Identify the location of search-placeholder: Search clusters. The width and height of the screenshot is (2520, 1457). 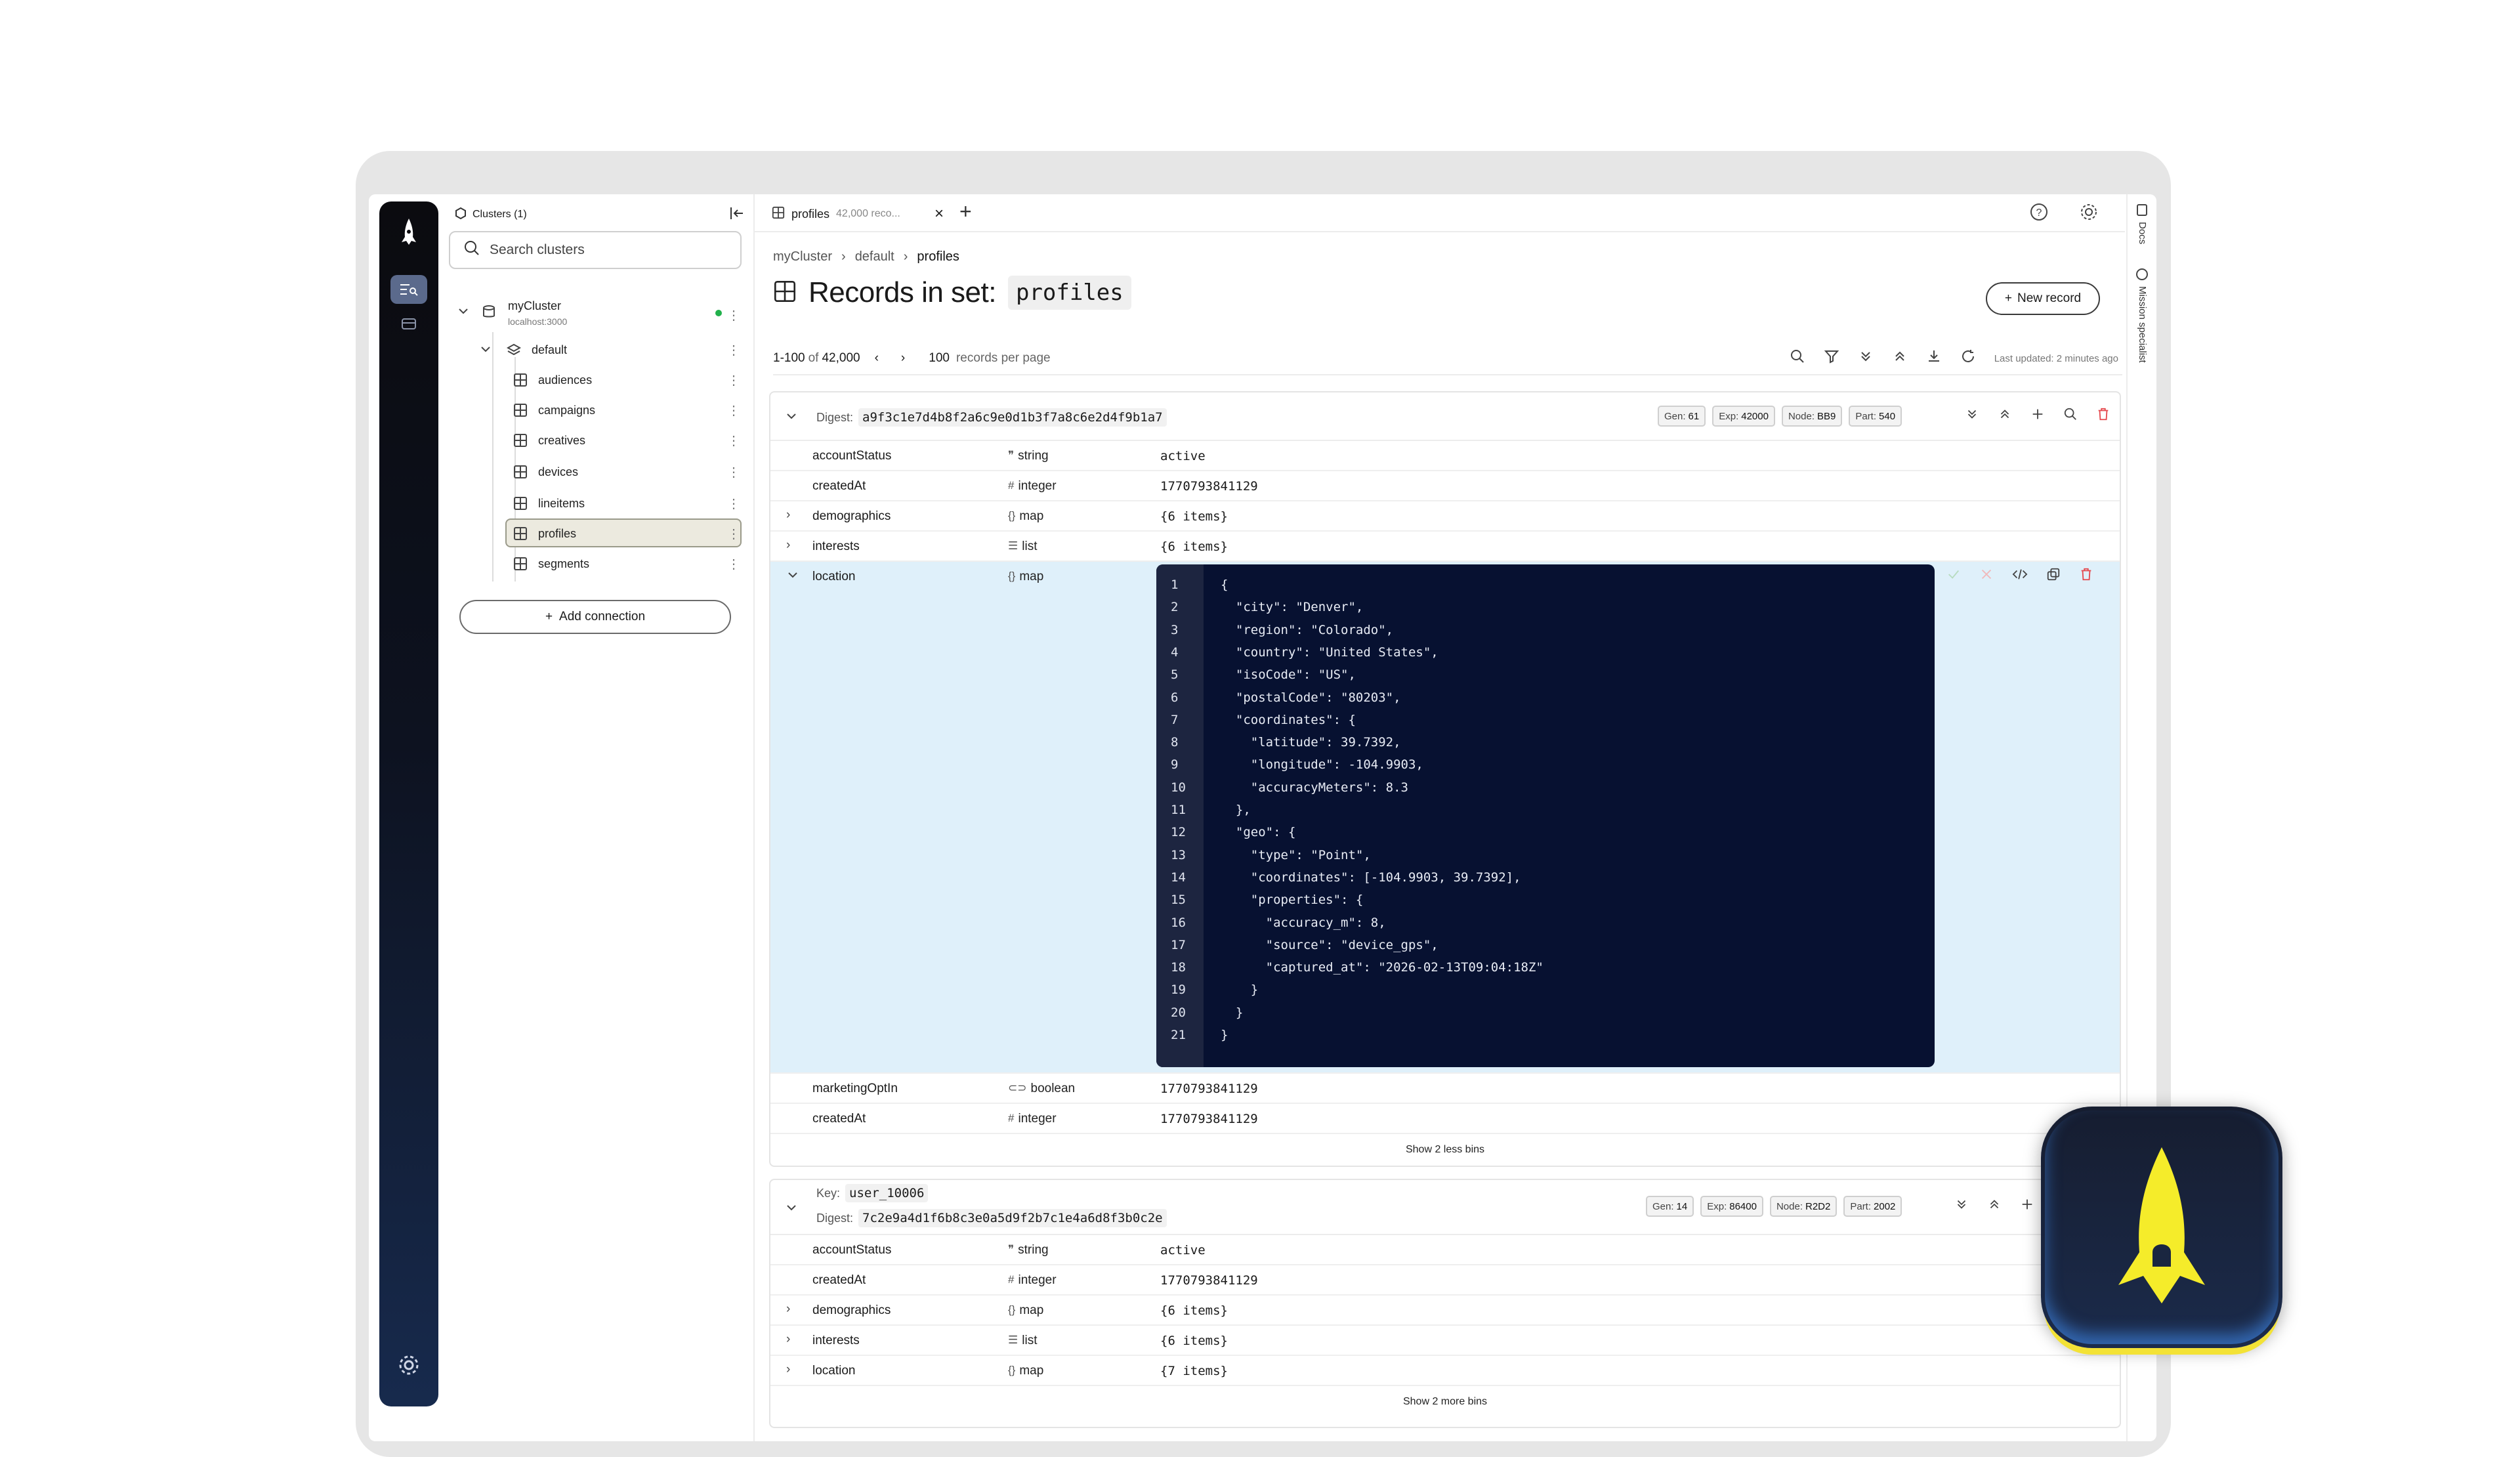
(537, 249).